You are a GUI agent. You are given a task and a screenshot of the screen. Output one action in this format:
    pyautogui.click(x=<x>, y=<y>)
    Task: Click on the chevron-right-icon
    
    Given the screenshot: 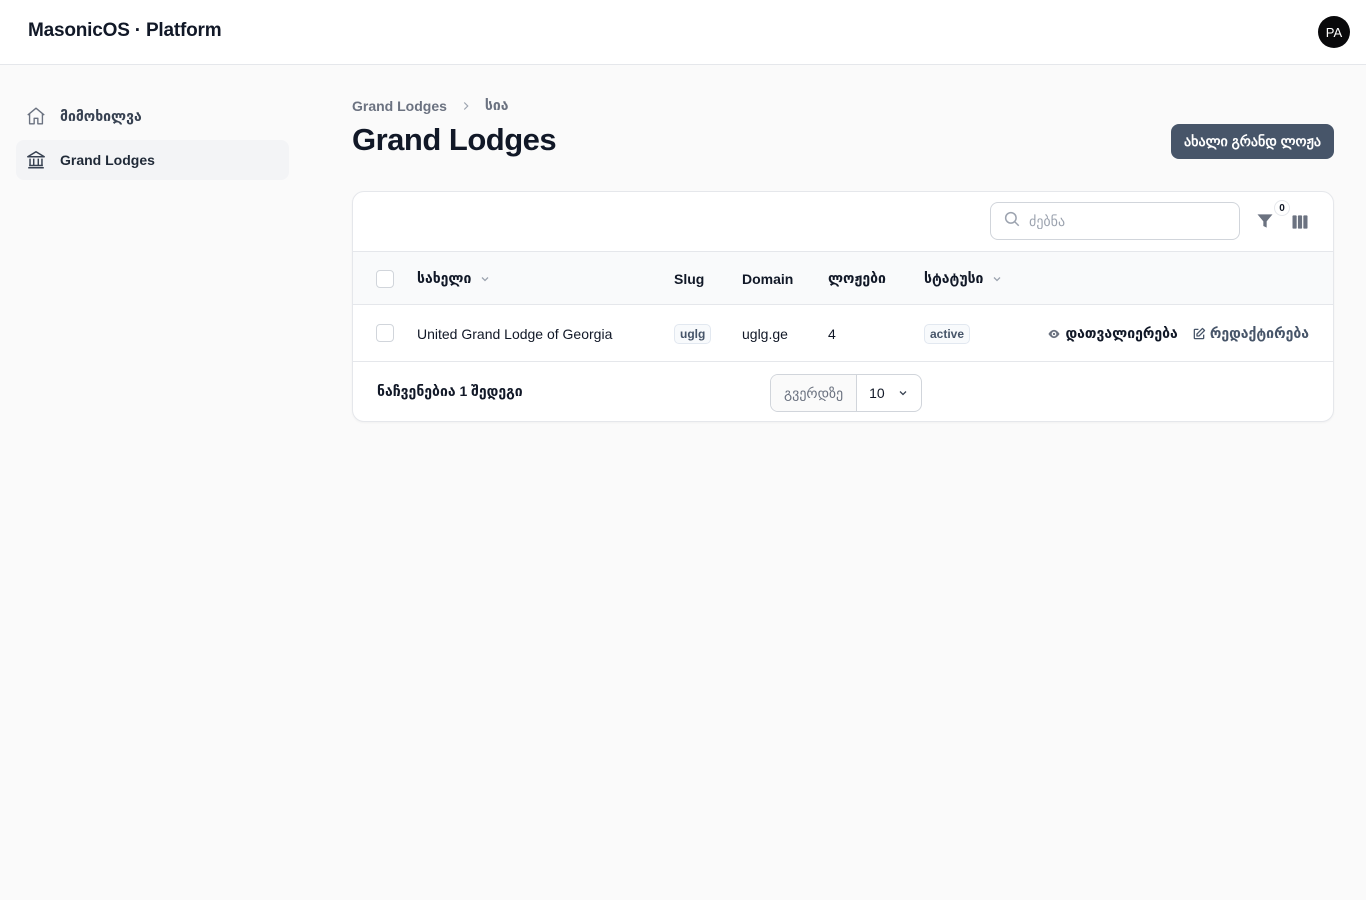 What is the action you would take?
    pyautogui.click(x=466, y=106)
    